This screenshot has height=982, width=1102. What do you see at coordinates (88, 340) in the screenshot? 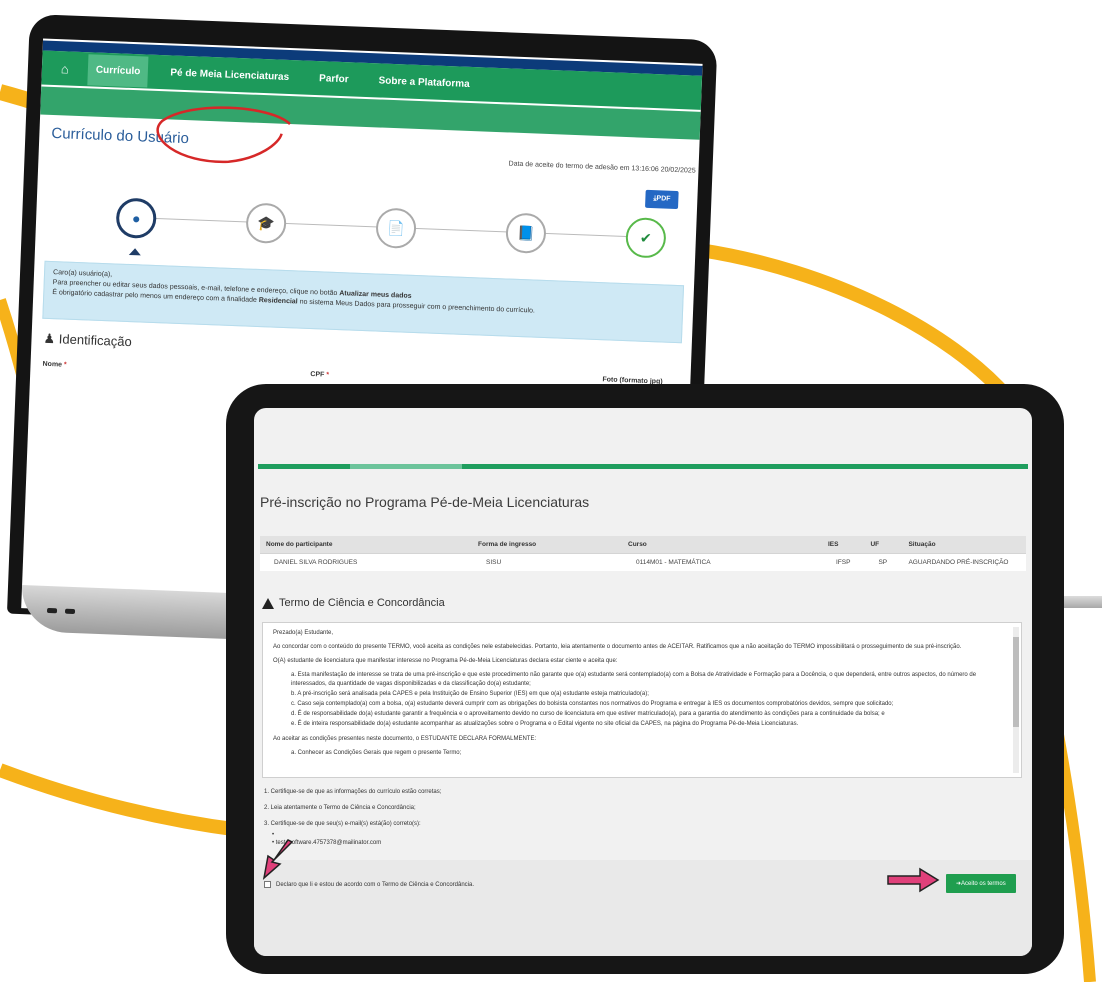
I see `section-identificacao: ♟ Identificação` at bounding box center [88, 340].